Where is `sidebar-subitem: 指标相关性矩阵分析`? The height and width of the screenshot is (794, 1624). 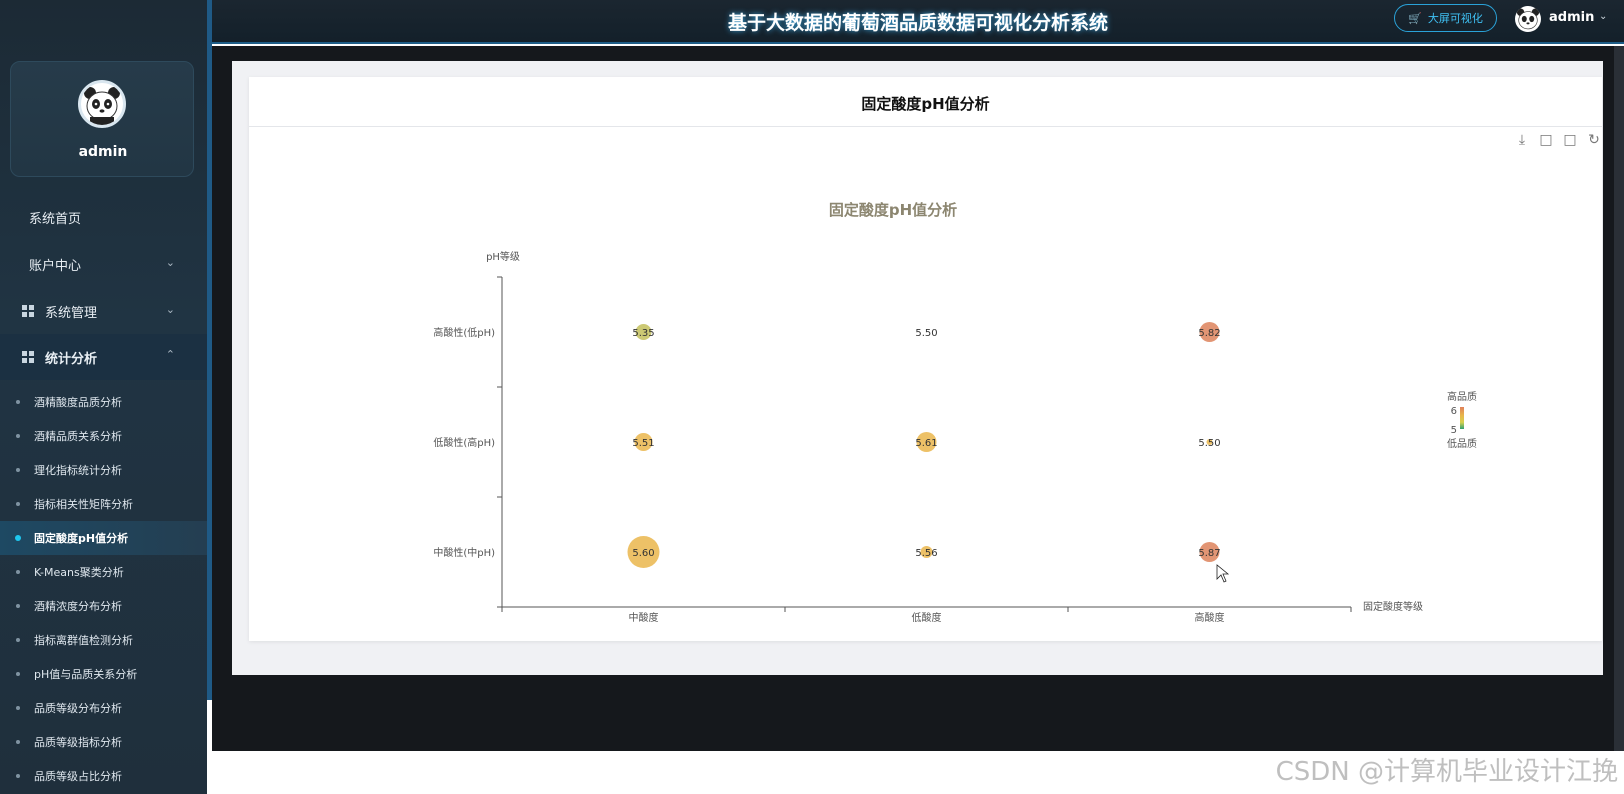
sidebar-subitem: 指标相关性矩阵分析 is located at coordinates (103, 504).